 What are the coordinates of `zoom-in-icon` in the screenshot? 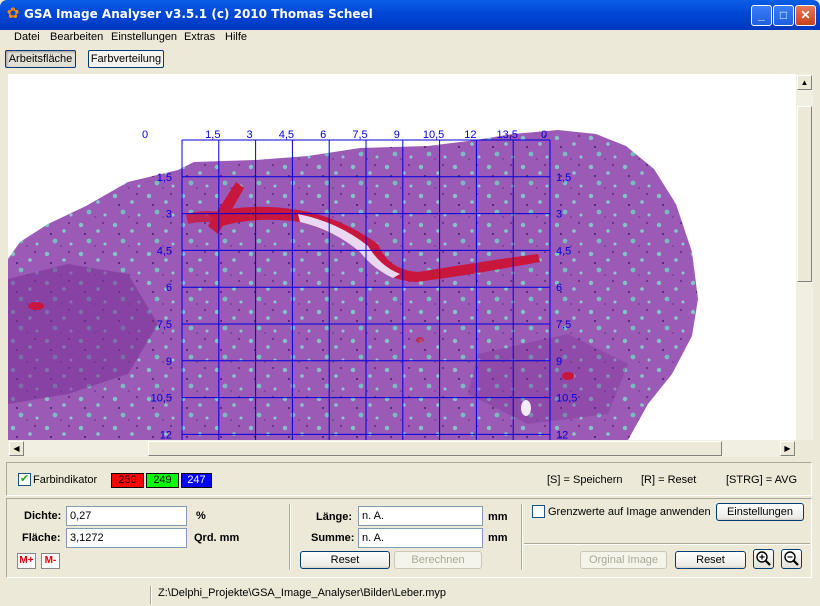 It's located at (763, 558).